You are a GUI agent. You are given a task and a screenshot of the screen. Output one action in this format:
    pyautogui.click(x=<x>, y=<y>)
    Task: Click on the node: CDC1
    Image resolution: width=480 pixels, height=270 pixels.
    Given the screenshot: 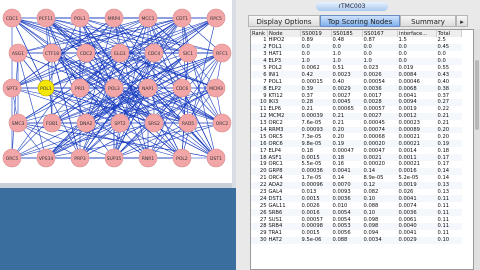 What is the action you would take?
    pyautogui.click(x=12, y=18)
    